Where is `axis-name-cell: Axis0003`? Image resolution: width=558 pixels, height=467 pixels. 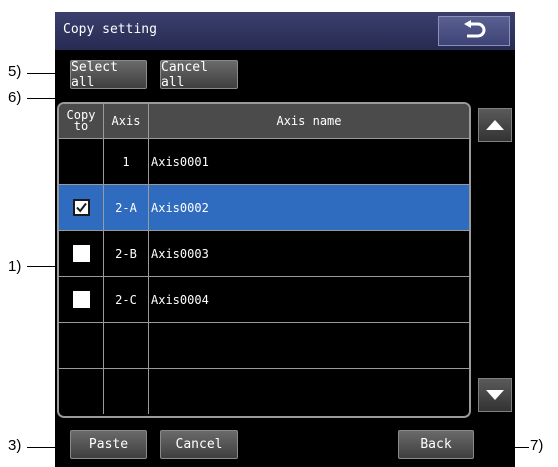 axis-name-cell: Axis0003 is located at coordinates (180, 253).